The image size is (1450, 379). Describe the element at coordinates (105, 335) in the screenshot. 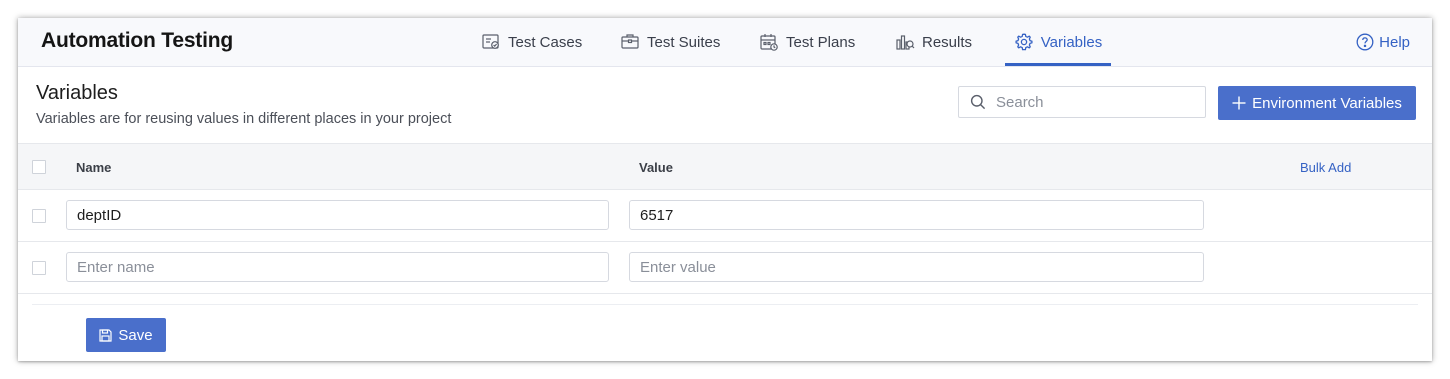

I see `save-icon` at that location.